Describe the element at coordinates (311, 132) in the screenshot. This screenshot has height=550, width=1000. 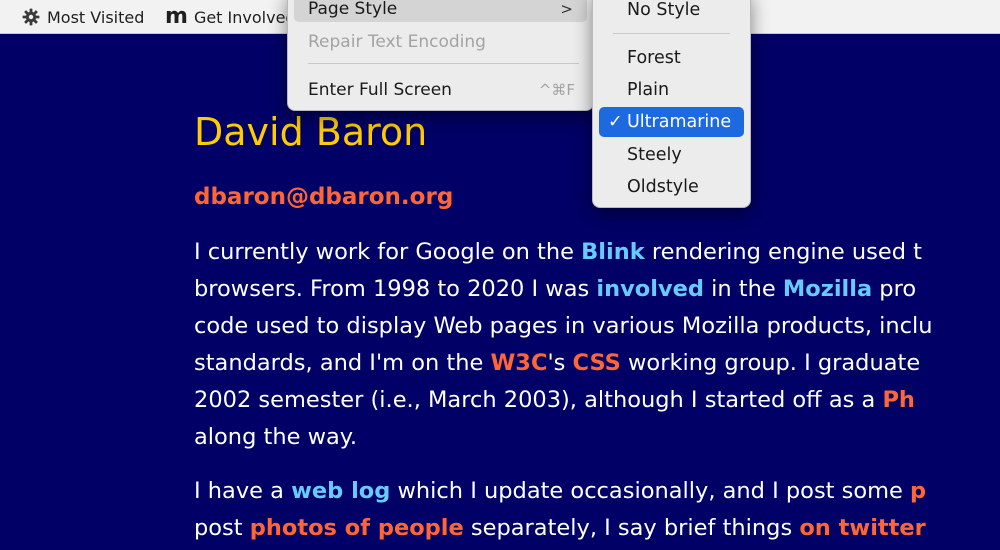
I see `page-title: David Baron` at that location.